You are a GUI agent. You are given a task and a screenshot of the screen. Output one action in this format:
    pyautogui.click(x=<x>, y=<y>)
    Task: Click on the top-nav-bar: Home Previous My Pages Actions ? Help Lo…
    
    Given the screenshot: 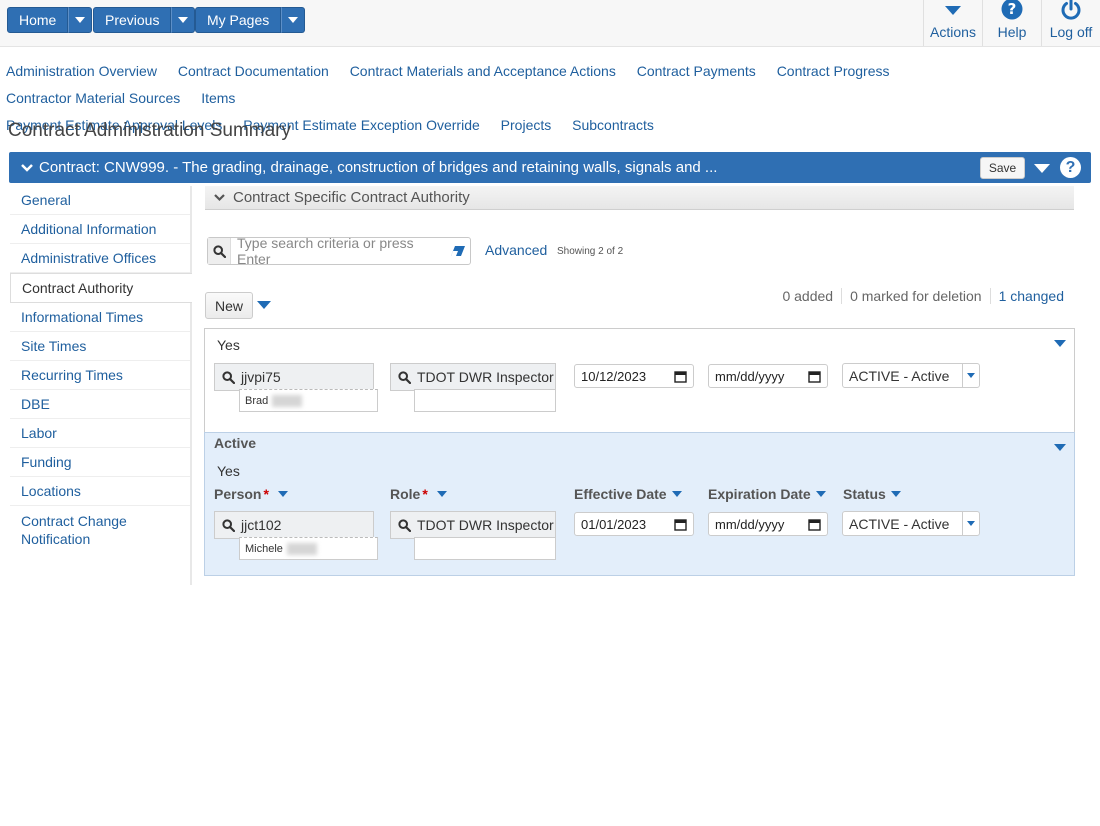 What is the action you would take?
    pyautogui.click(x=550, y=23)
    